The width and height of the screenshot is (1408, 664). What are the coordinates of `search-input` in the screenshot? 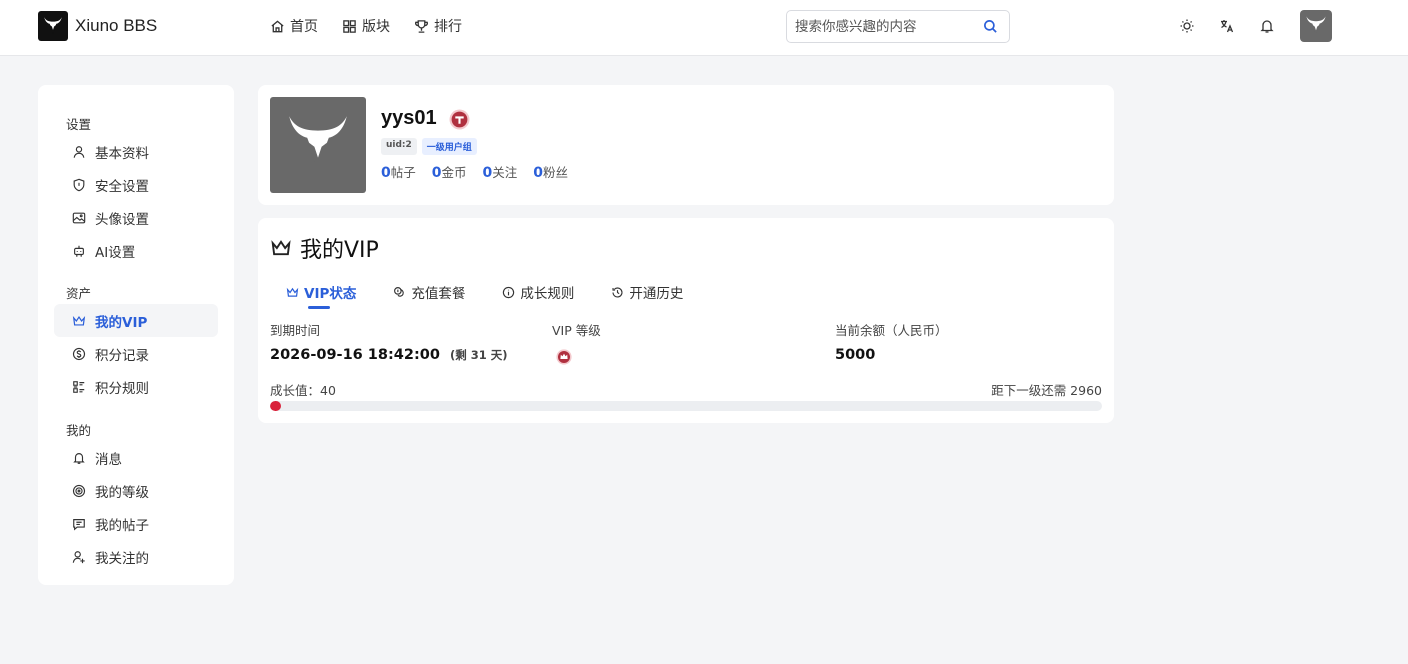 It's located at (881, 26).